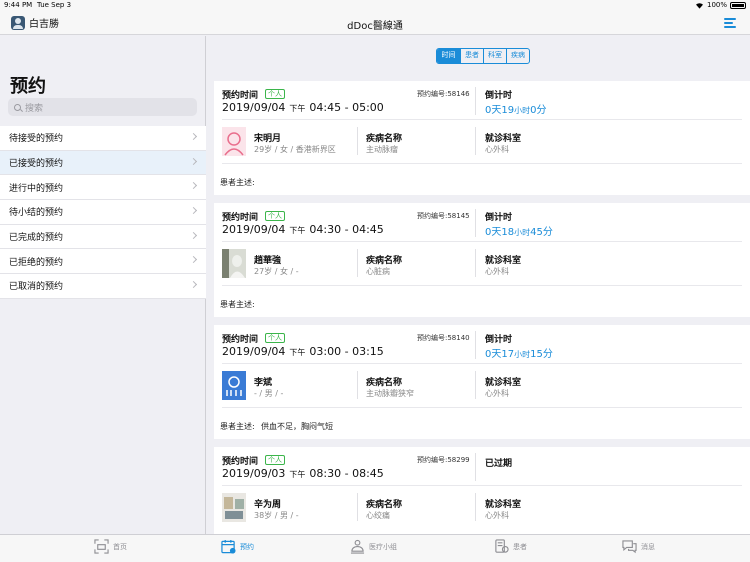  Describe the element at coordinates (375, 26) in the screenshot. I see `app-title: dDoc醫線通` at that location.